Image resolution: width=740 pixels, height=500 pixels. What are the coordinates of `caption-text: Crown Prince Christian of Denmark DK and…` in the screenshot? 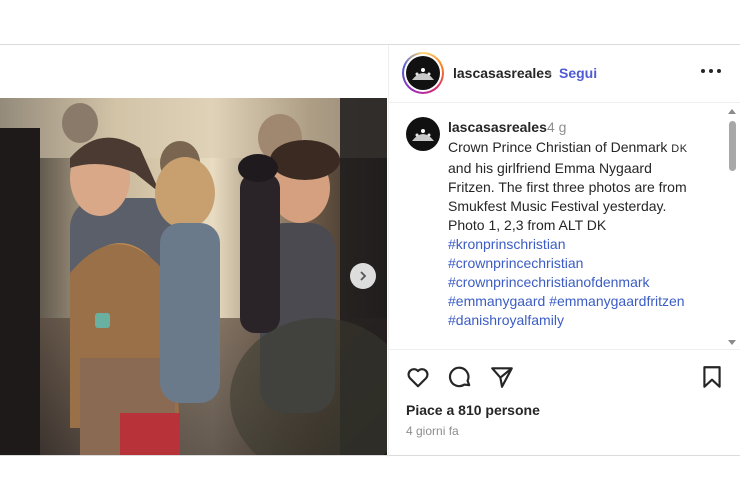 It's located at (583, 234).